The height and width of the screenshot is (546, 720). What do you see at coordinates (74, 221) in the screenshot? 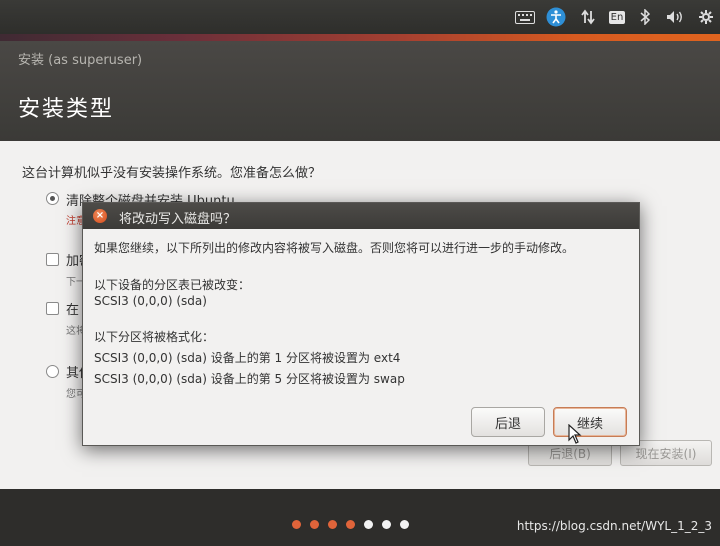
I see `option-sublabel: 注意` at bounding box center [74, 221].